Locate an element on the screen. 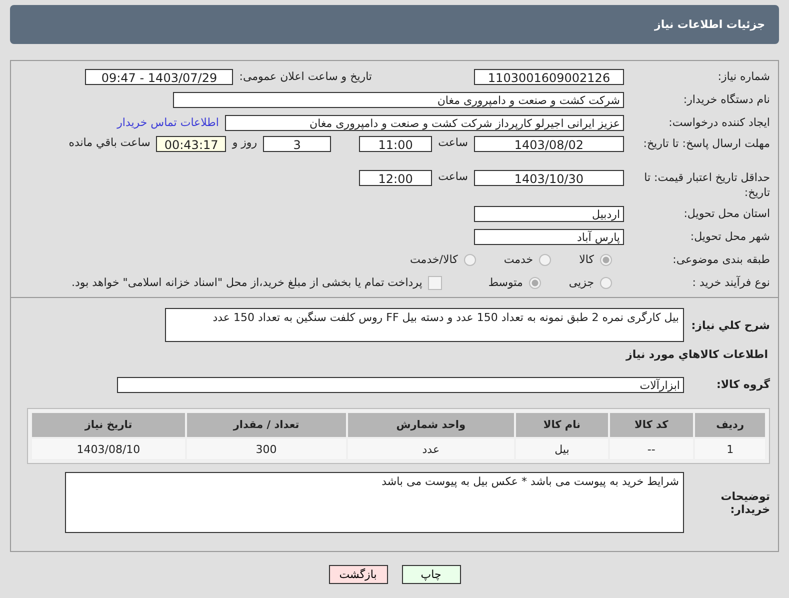 Image resolution: width=789 pixels, height=598 pixels. table-cell: 300 is located at coordinates (266, 449).